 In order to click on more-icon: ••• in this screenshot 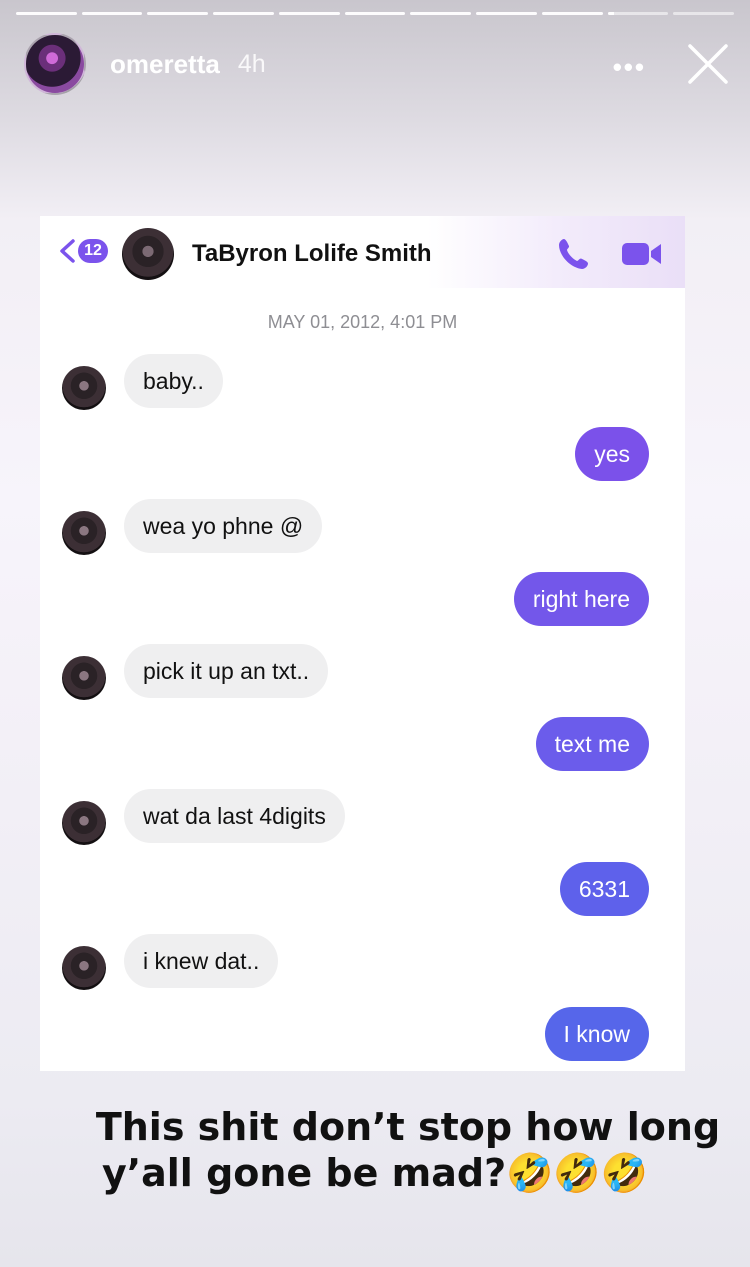, I will do `click(629, 67)`.